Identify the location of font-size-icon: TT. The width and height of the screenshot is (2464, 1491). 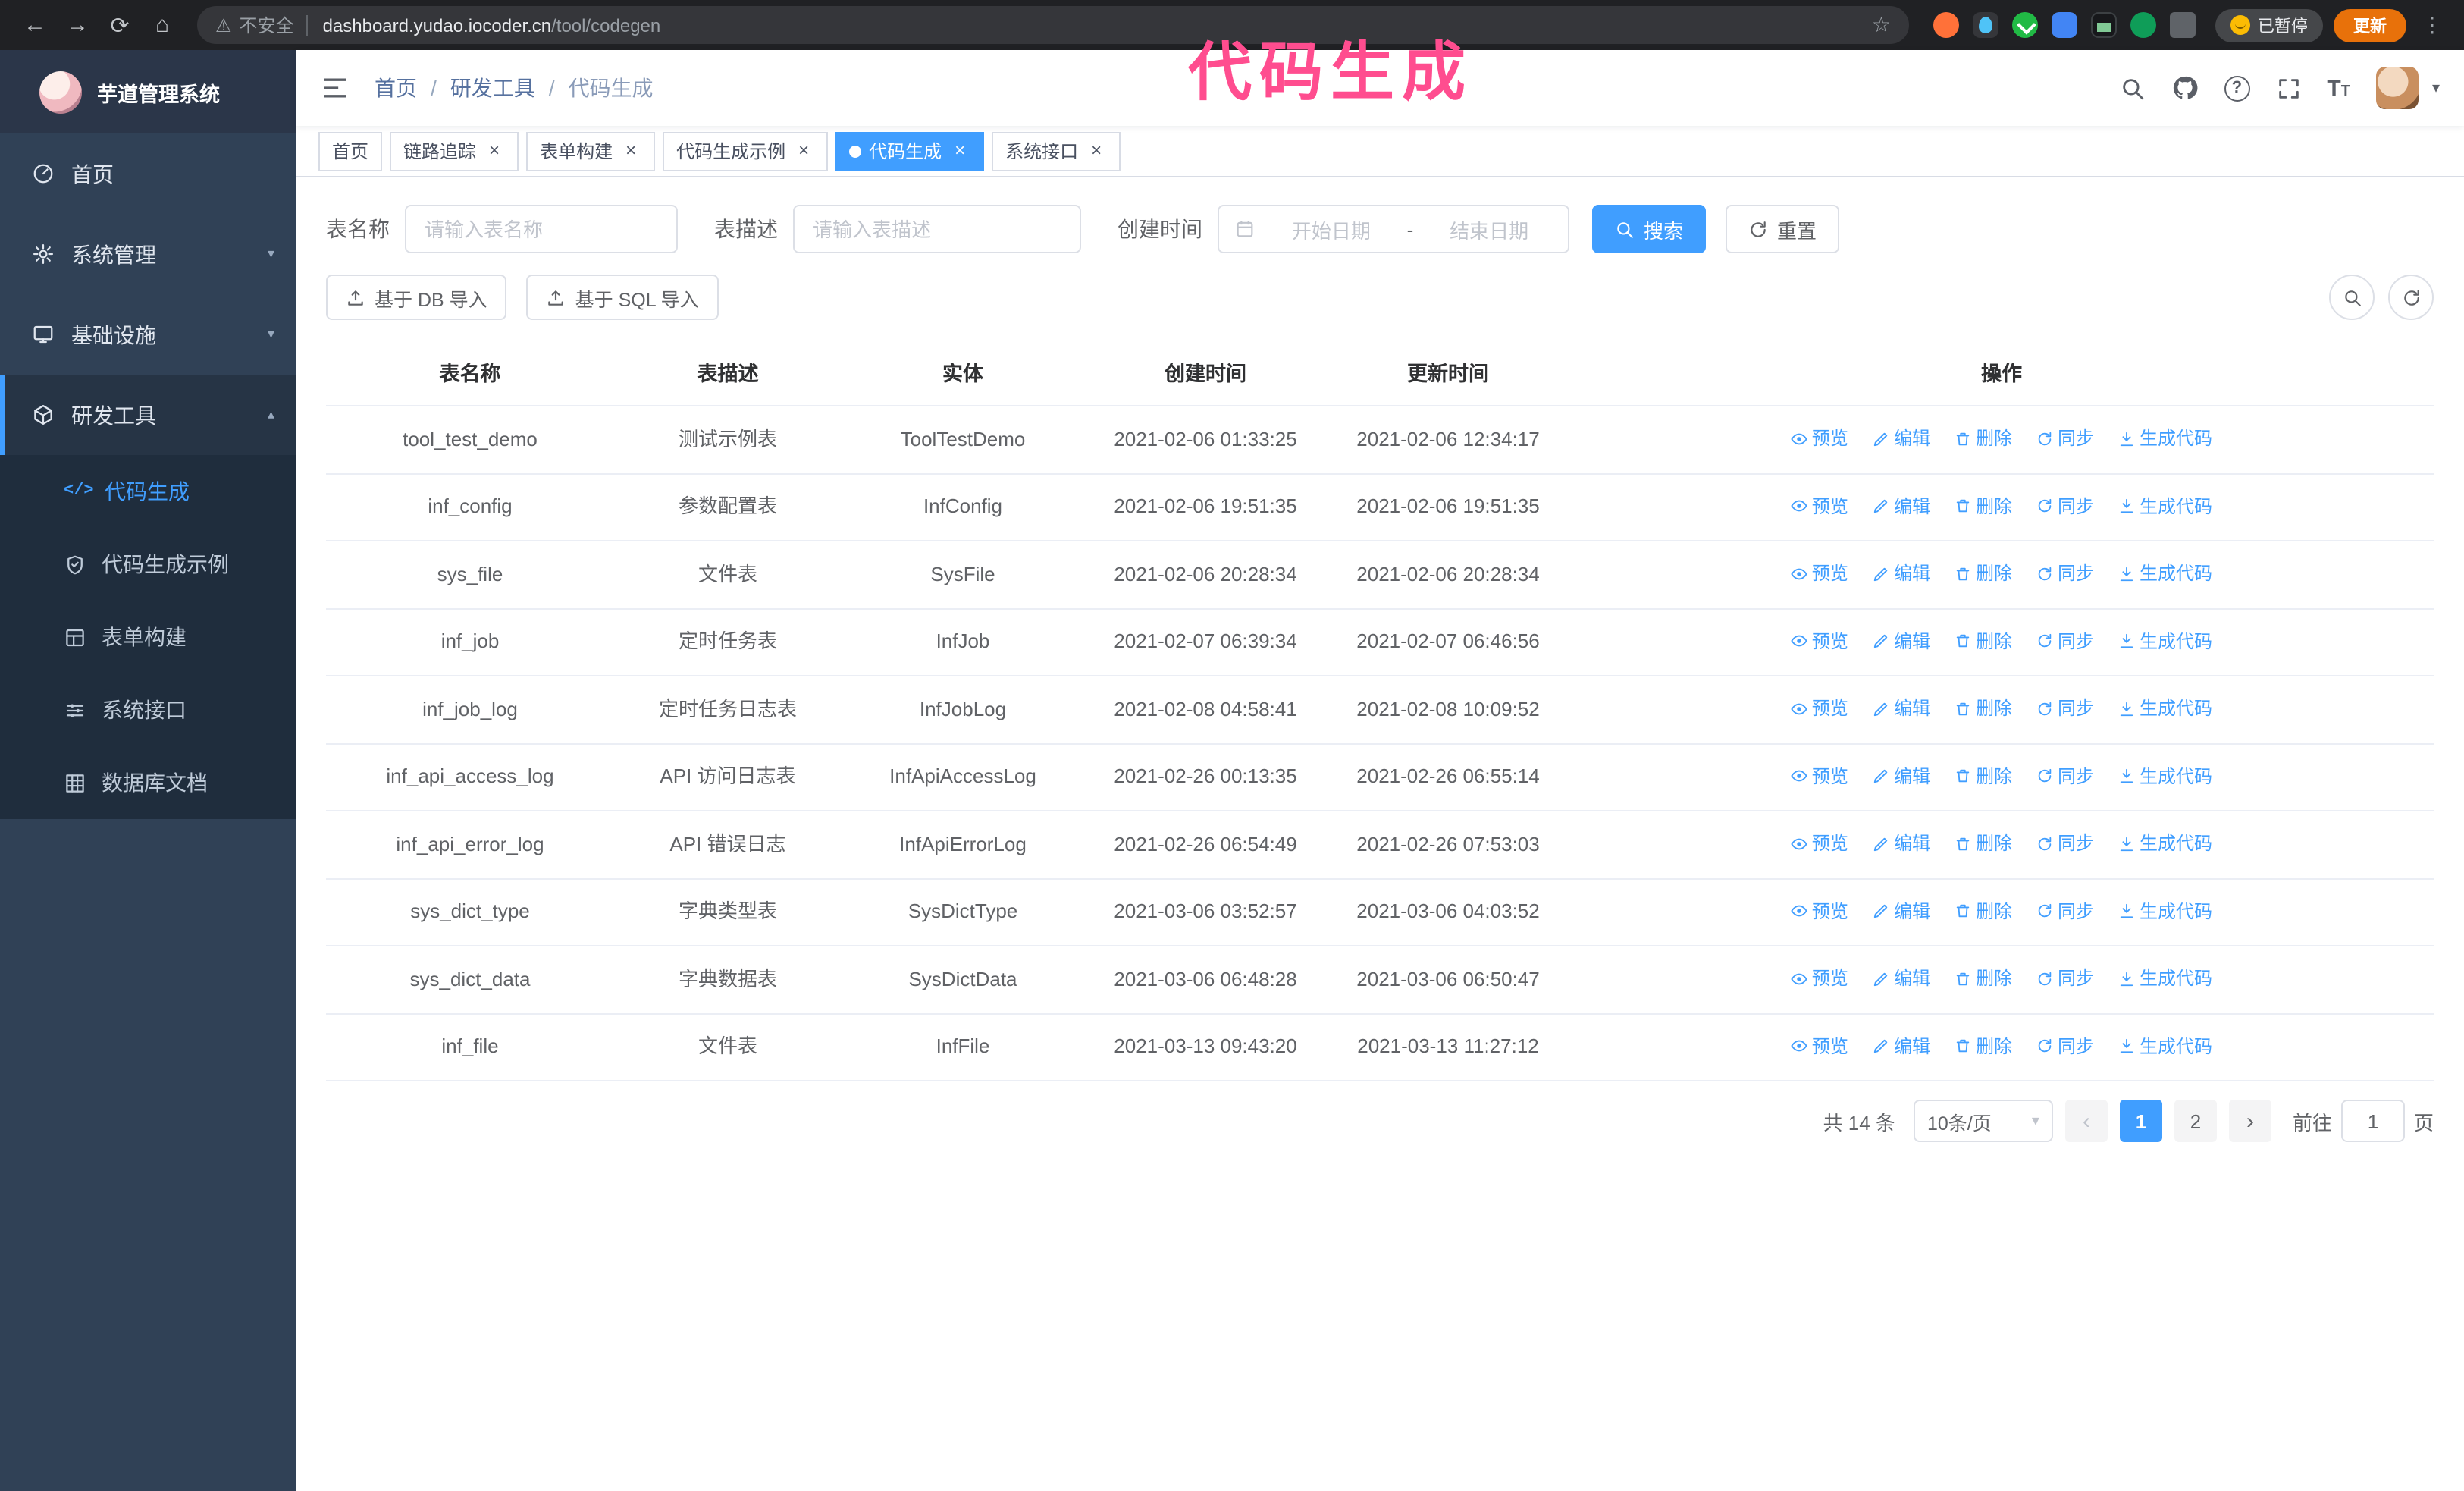
(2338, 88).